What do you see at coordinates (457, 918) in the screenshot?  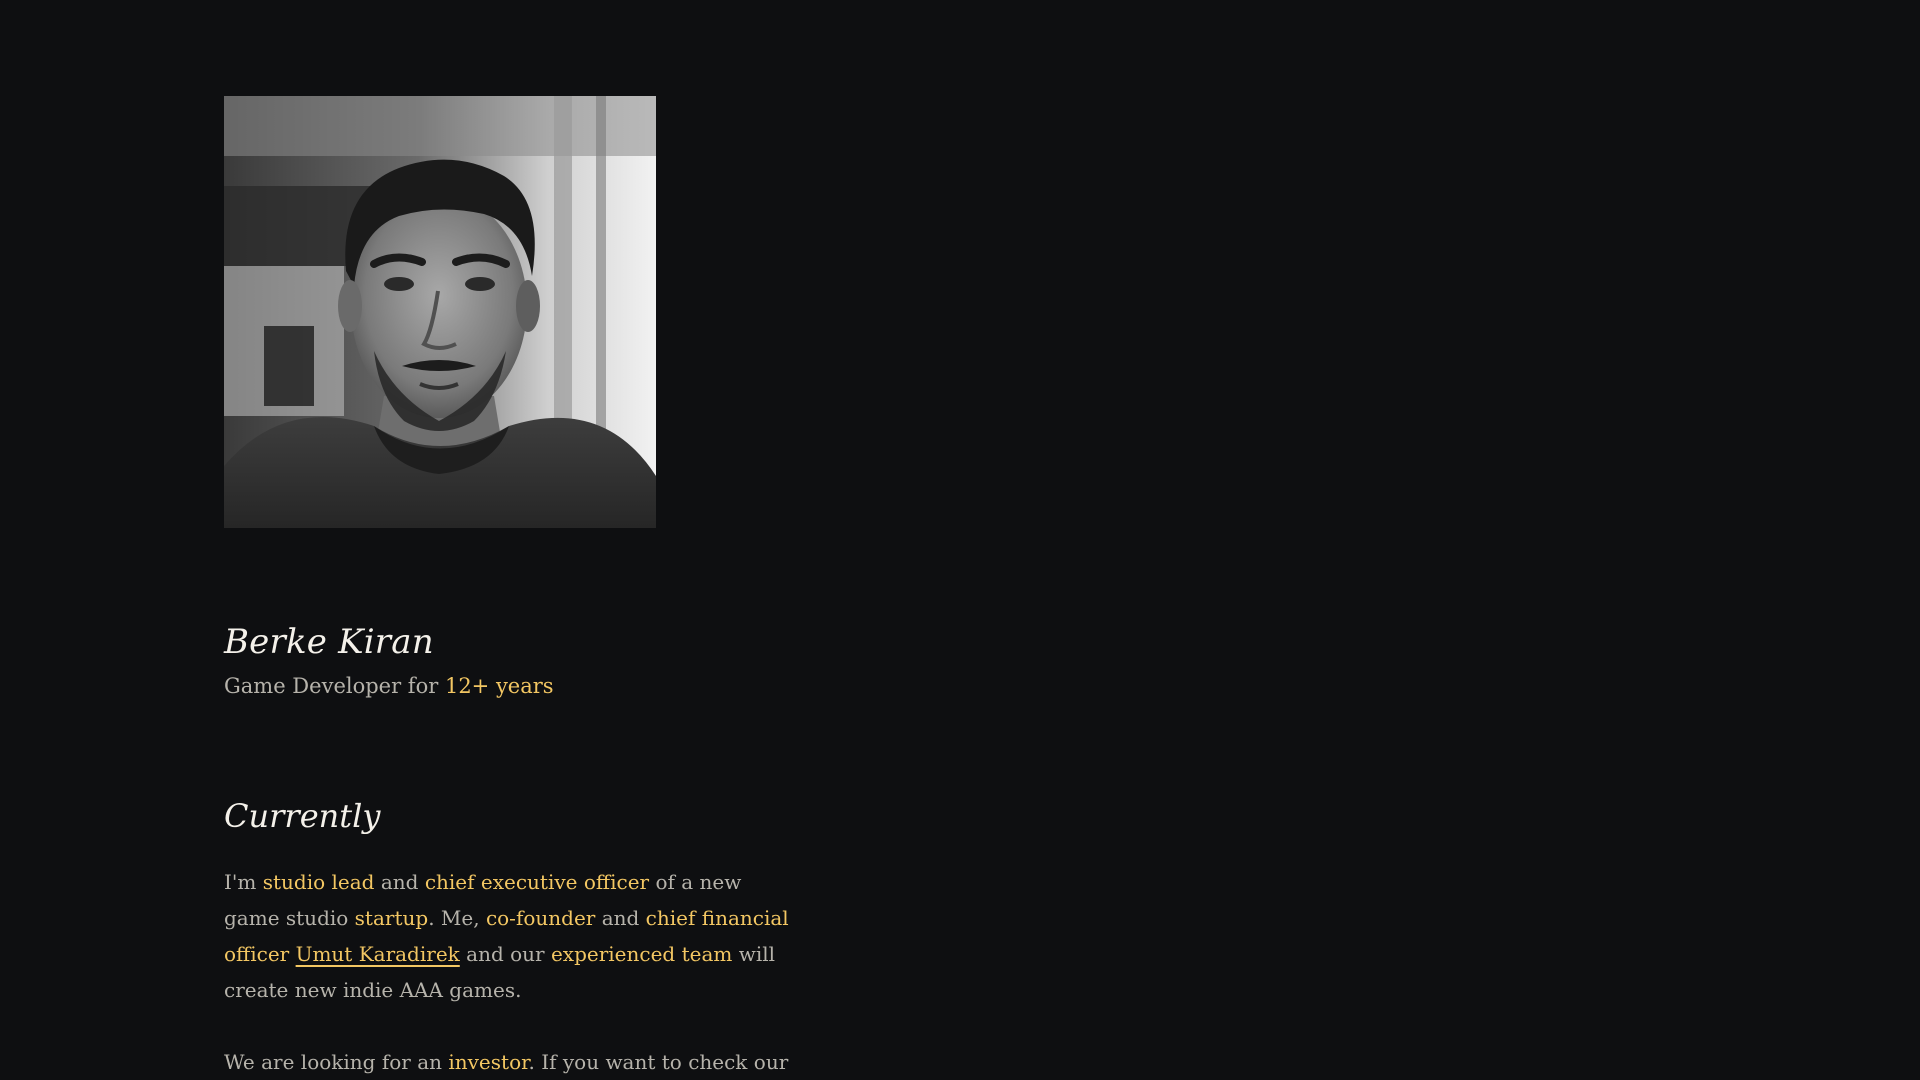 I see `text-segment: . Me,` at bounding box center [457, 918].